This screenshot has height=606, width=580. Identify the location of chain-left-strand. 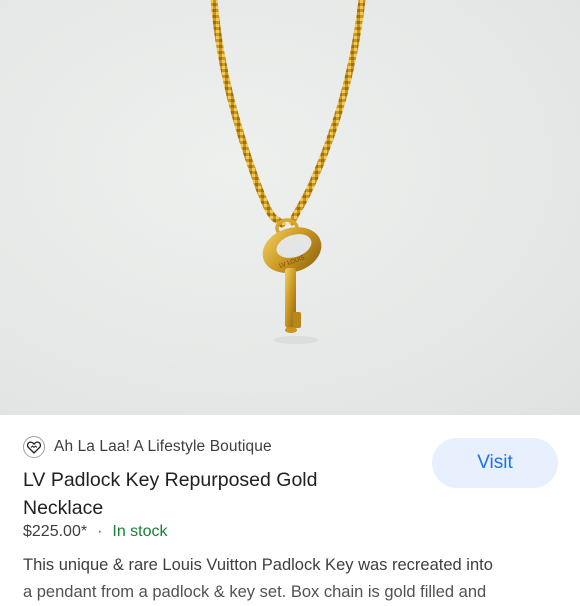
(248, 114).